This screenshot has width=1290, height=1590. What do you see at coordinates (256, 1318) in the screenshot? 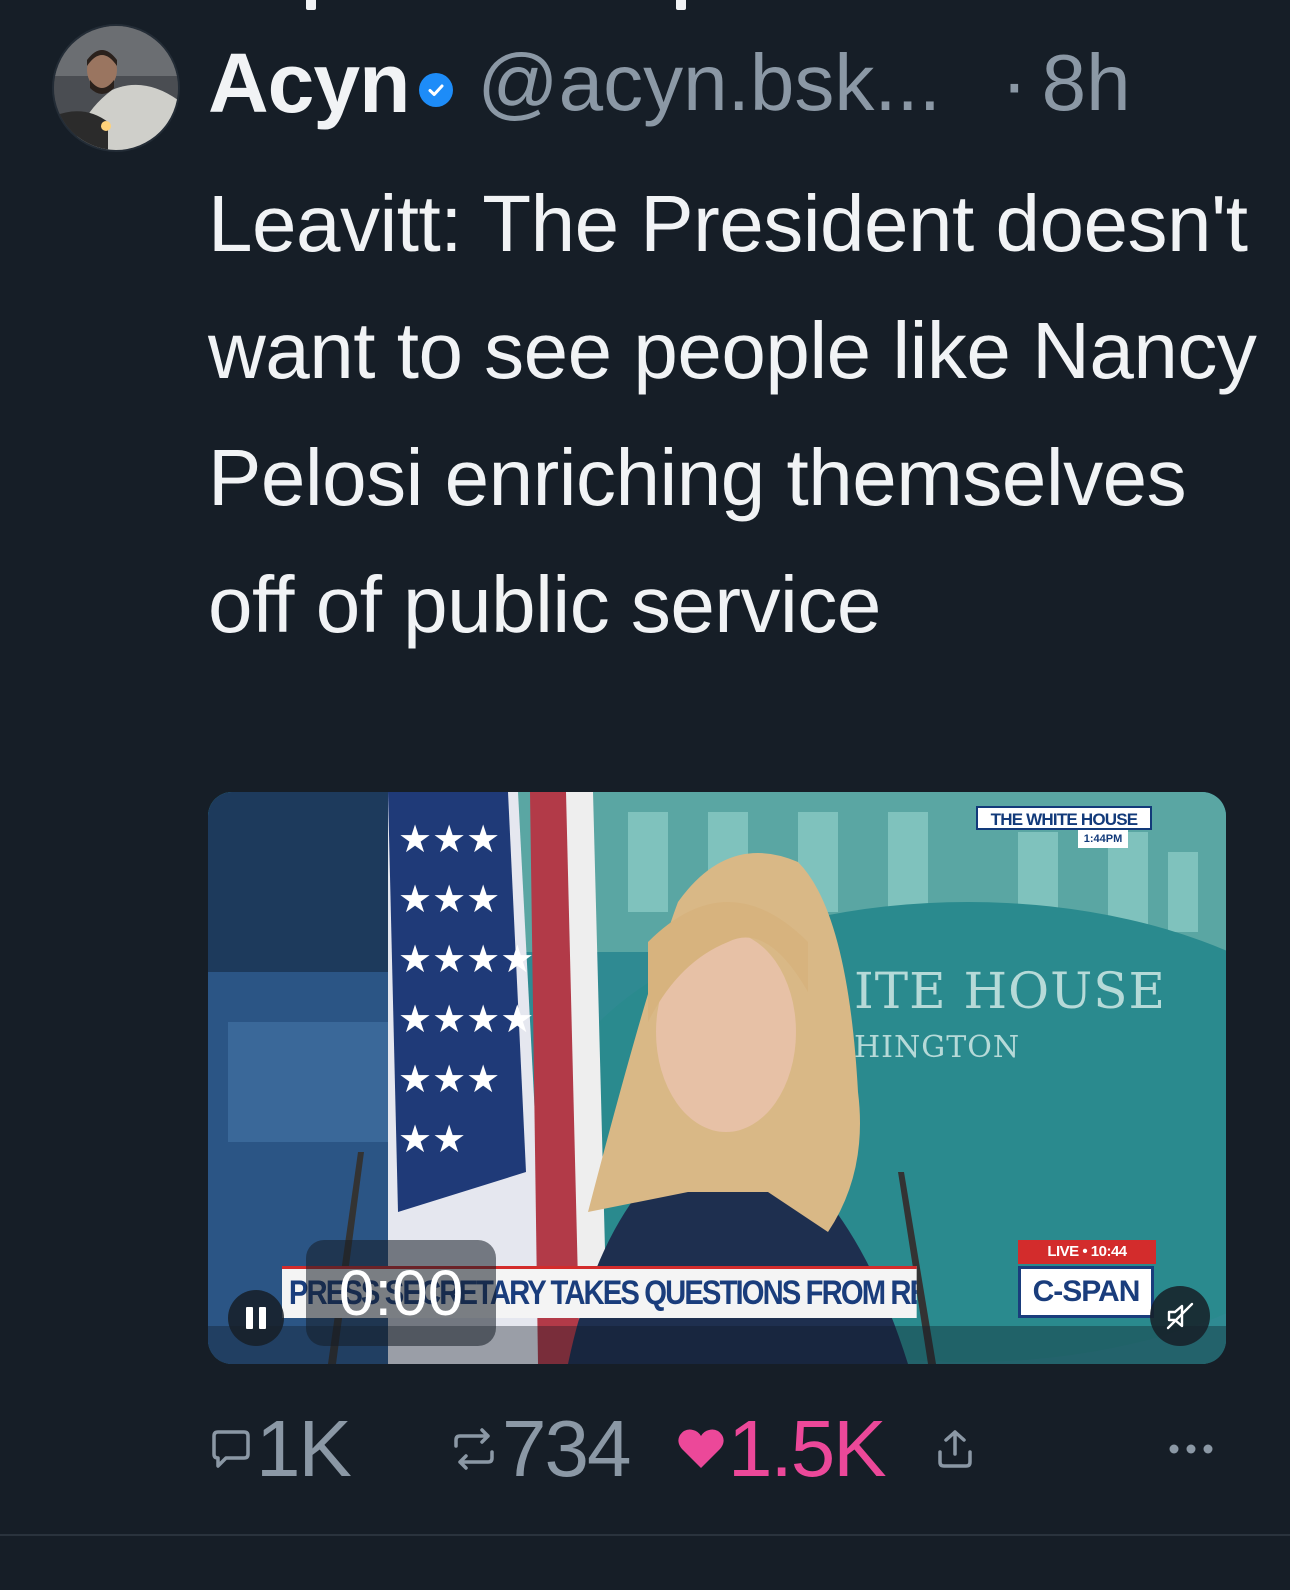
I see `pause-button` at bounding box center [256, 1318].